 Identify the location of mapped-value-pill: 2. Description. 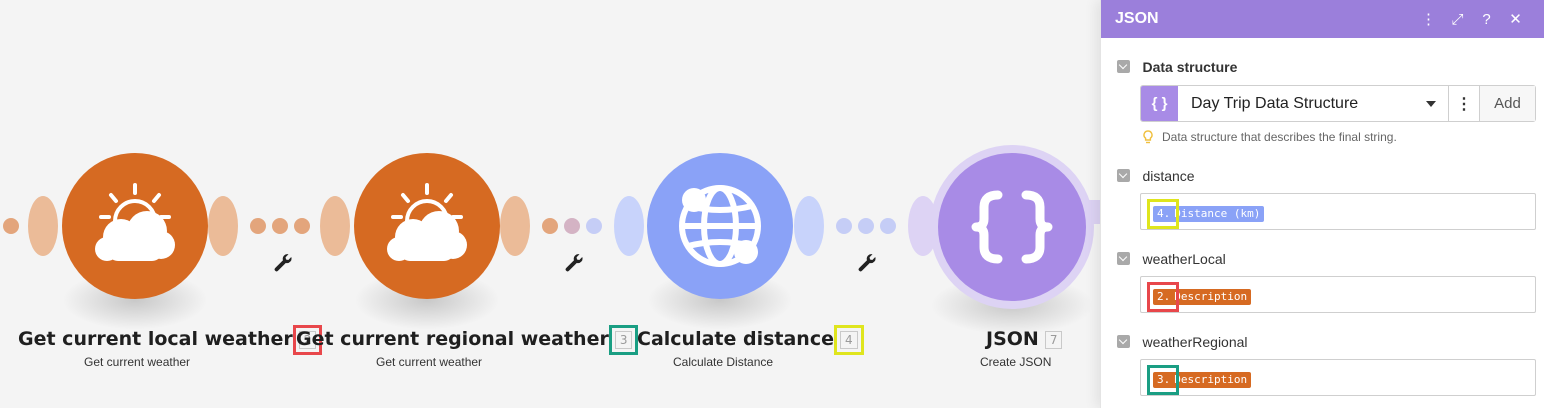
(1199, 297).